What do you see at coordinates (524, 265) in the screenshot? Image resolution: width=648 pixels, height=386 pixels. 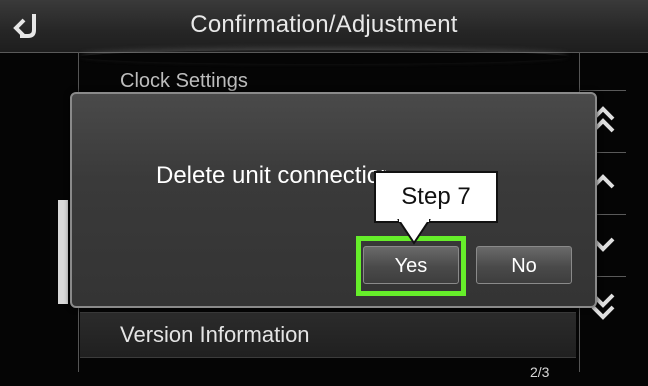 I see `no-button: No` at bounding box center [524, 265].